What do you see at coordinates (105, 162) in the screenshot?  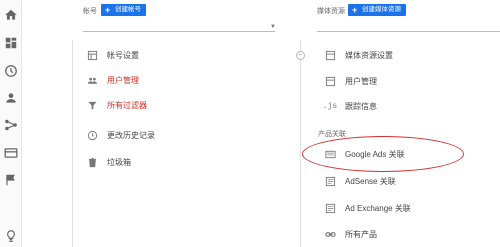 I see `menu-item-trash: 垃圾箱` at bounding box center [105, 162].